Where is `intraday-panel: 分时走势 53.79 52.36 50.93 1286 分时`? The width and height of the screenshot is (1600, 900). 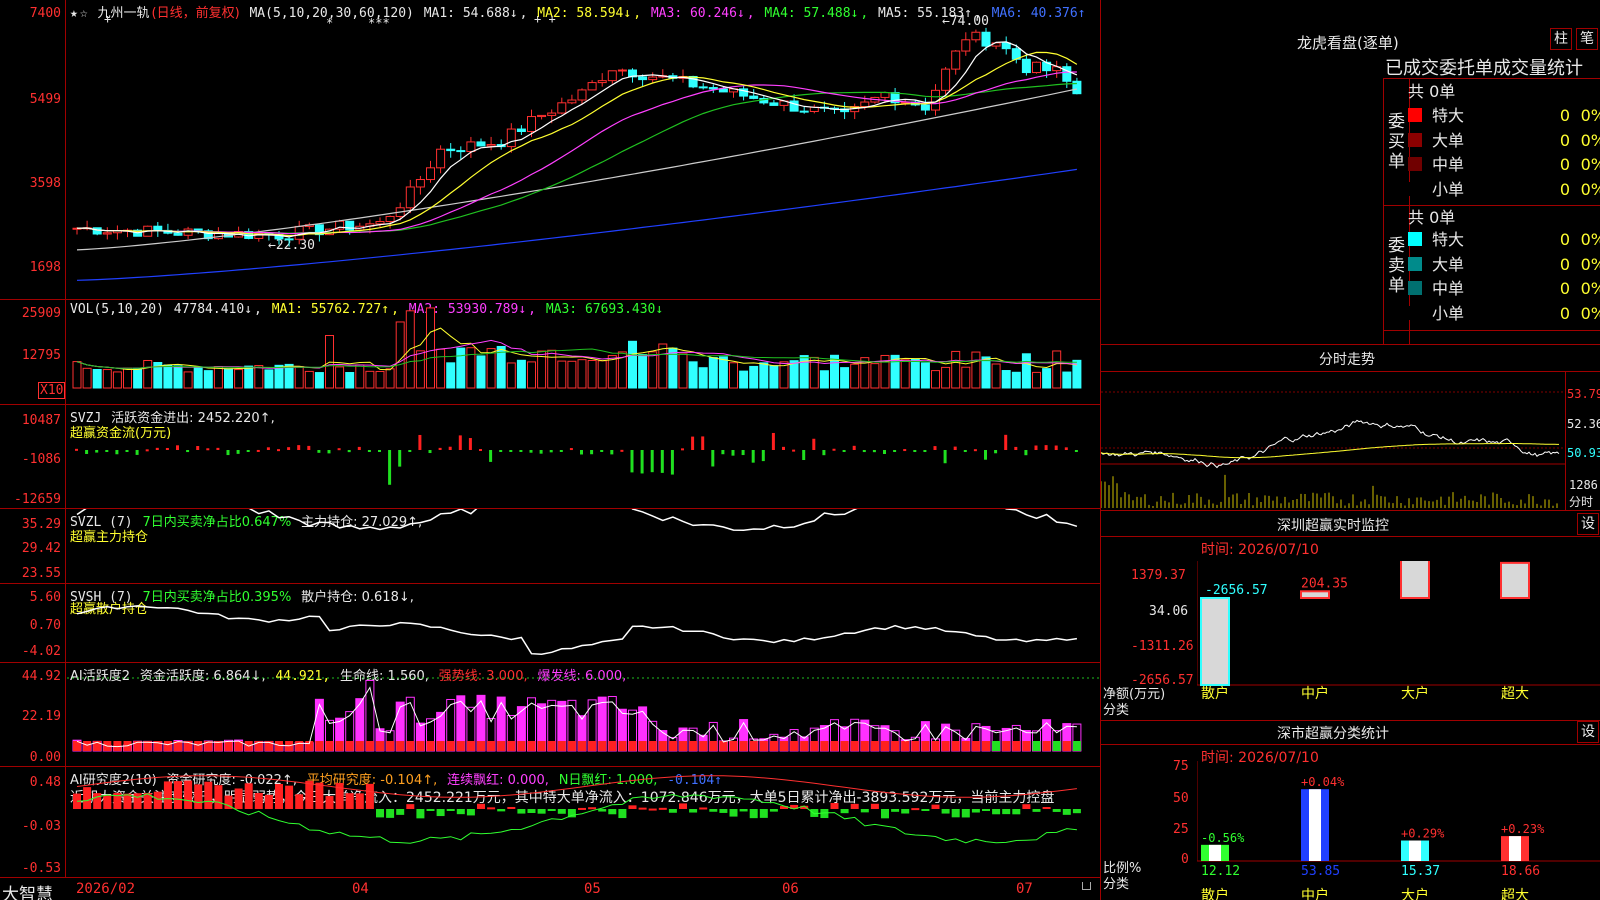
intraday-panel: 分时走势 53.79 52.36 50.93 1286 分时 is located at coordinates (1350, 427).